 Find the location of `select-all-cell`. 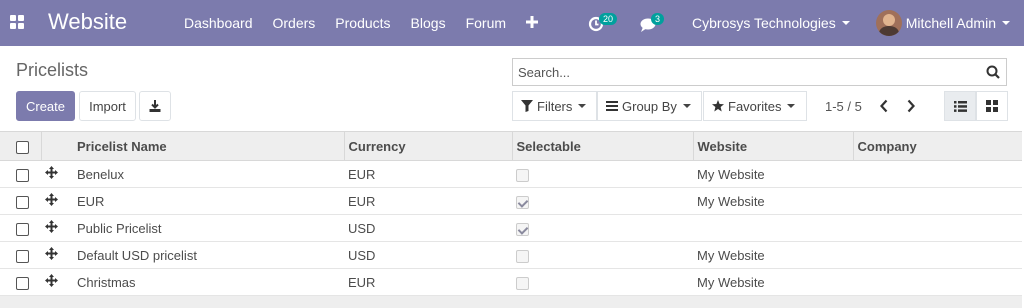

select-all-cell is located at coordinates (21, 146).